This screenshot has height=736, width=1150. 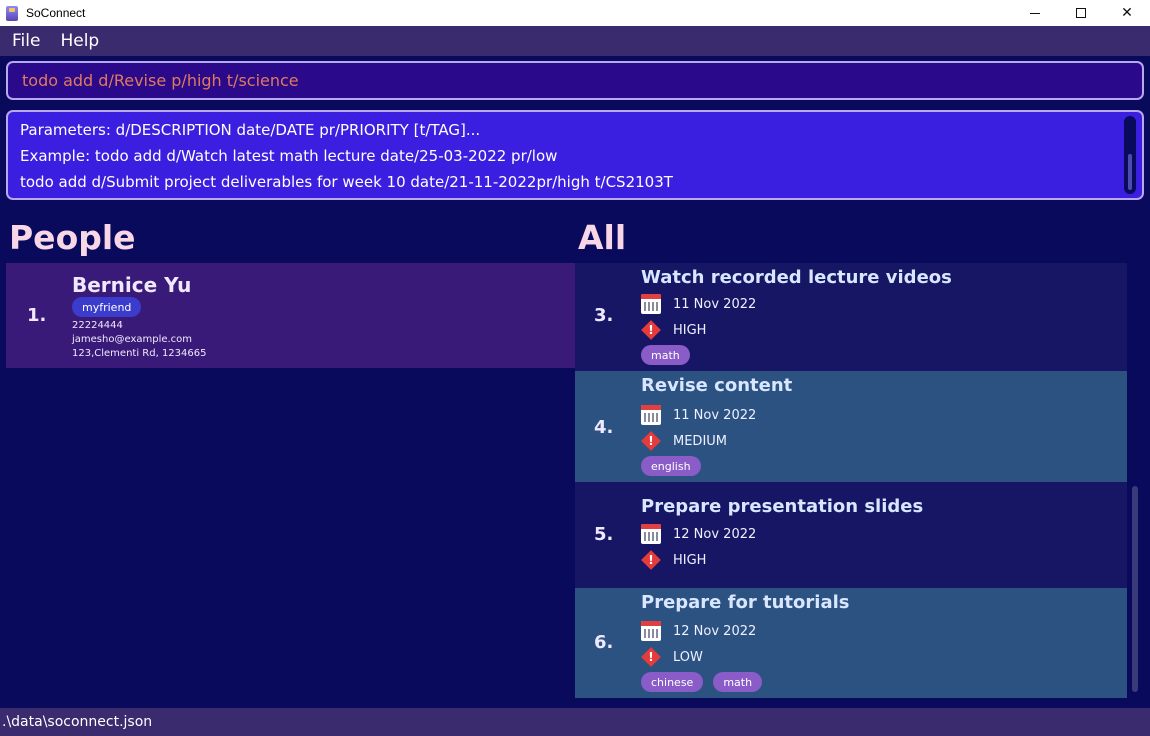 I want to click on title-bar: SoConnect ✕, so click(x=575, y=13).